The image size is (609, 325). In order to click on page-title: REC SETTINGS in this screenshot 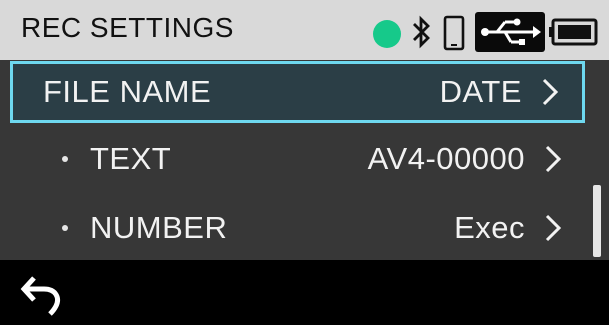, I will do `click(127, 27)`.